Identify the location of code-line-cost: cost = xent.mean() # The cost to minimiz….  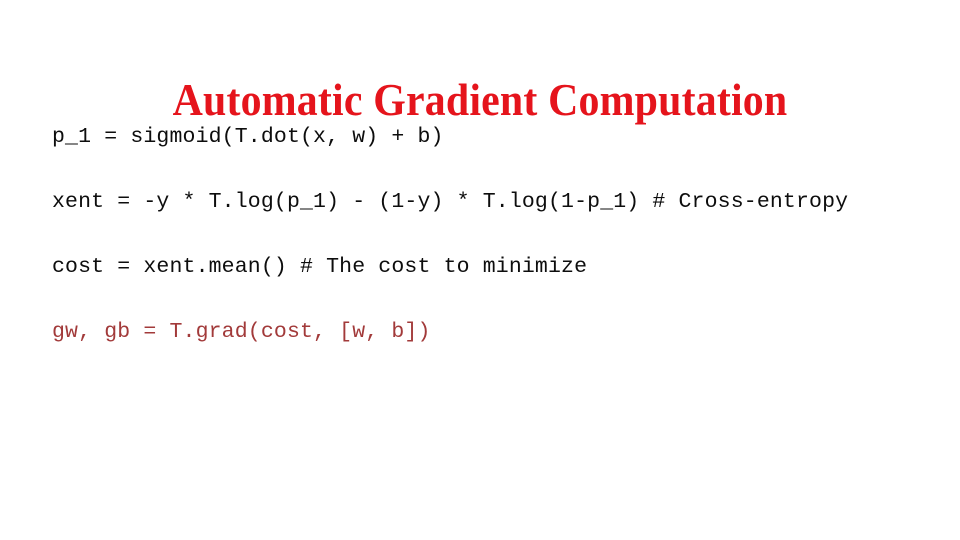
(320, 267).